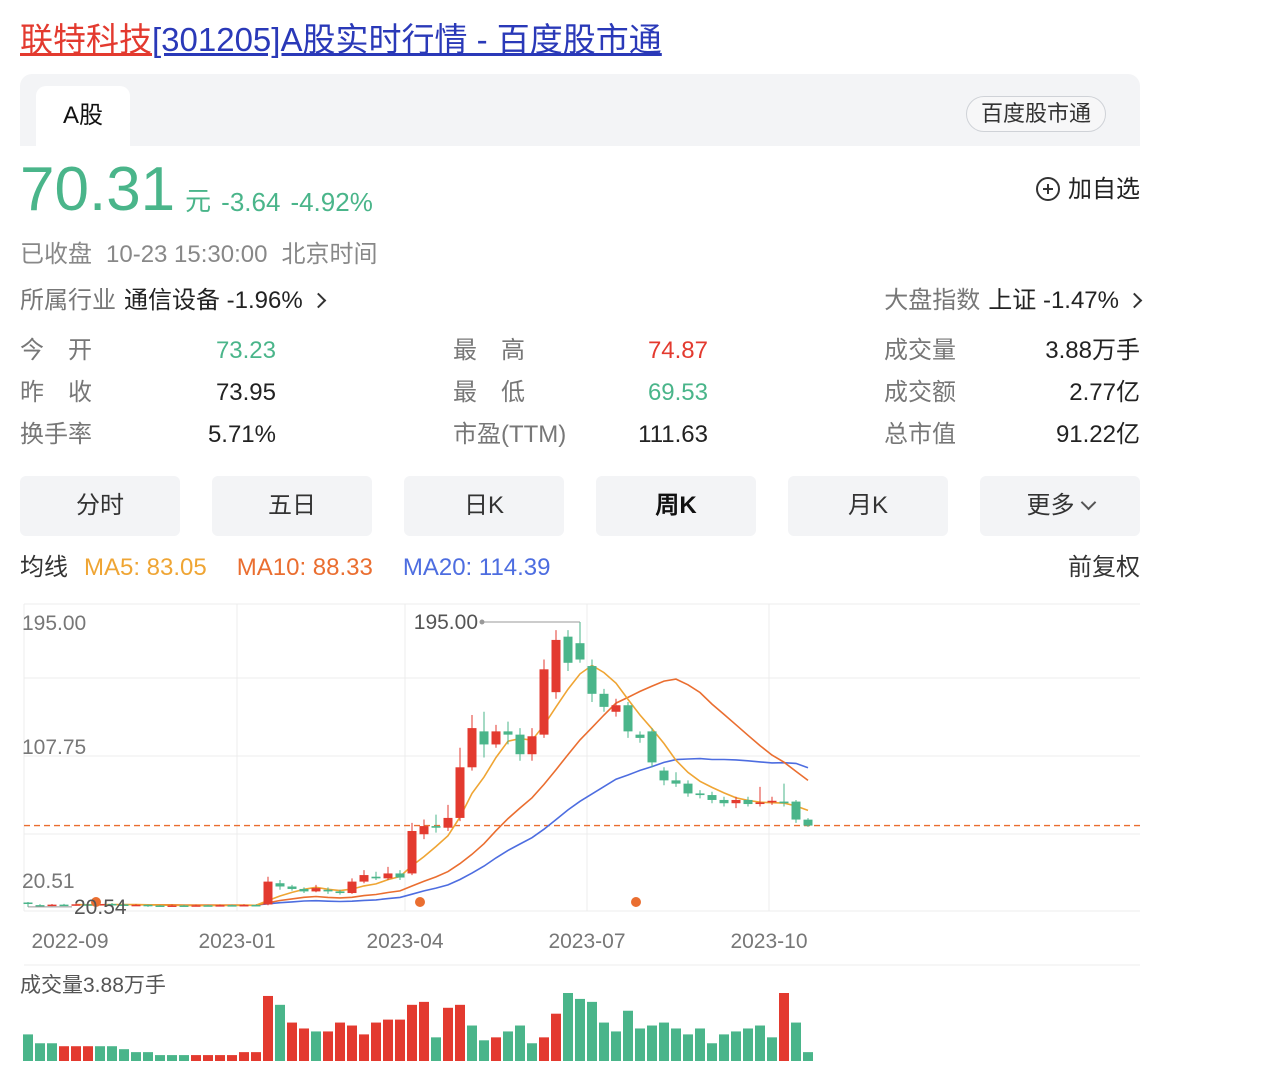  I want to click on price-adjust-toggle: 前复权, so click(1104, 568).